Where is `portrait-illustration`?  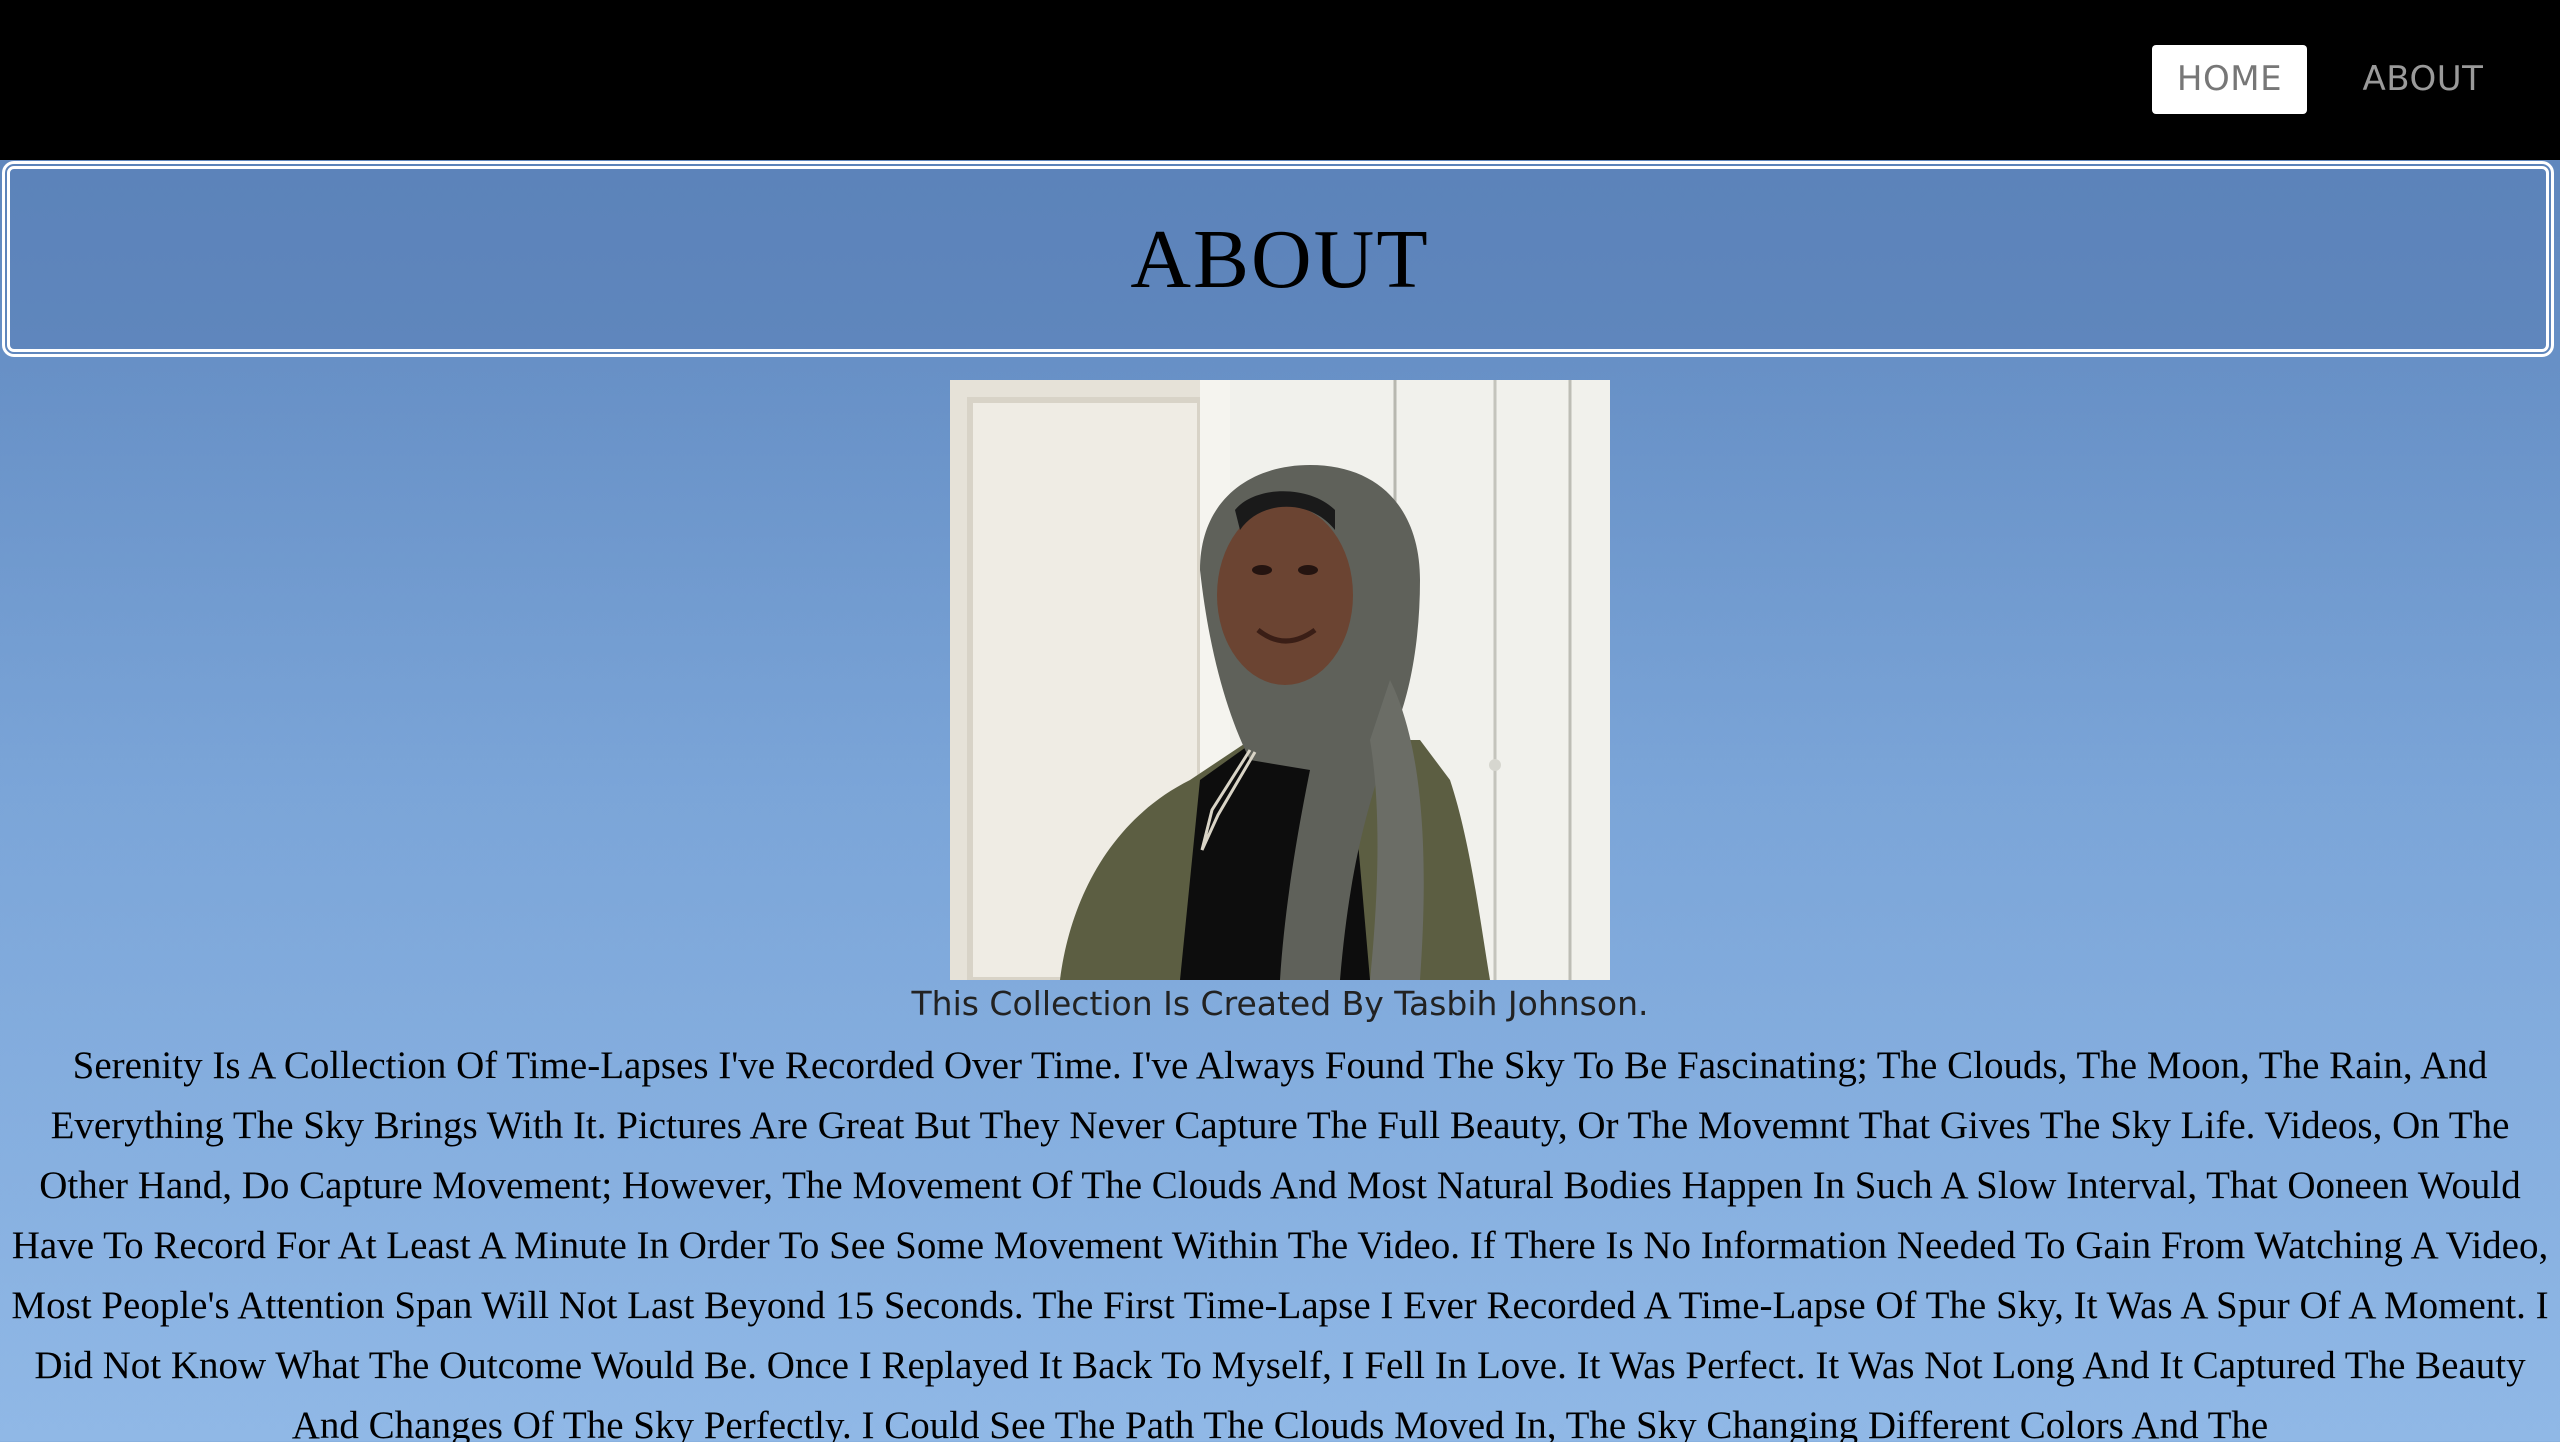 portrait-illustration is located at coordinates (1280, 680).